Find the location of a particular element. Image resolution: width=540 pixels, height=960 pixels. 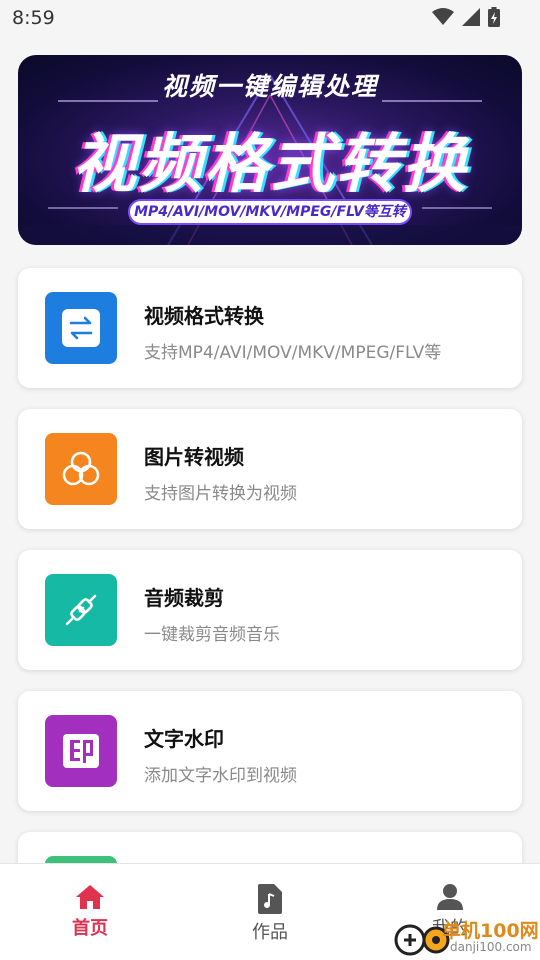

watermark-logo-icon is located at coordinates (422, 940).